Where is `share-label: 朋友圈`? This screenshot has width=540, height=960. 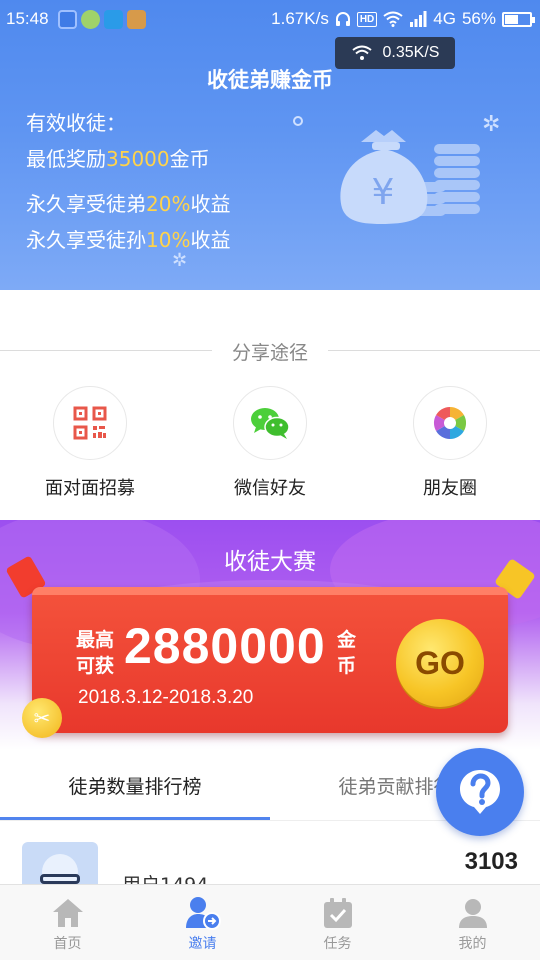
share-label: 朋友圈 is located at coordinates (450, 488).